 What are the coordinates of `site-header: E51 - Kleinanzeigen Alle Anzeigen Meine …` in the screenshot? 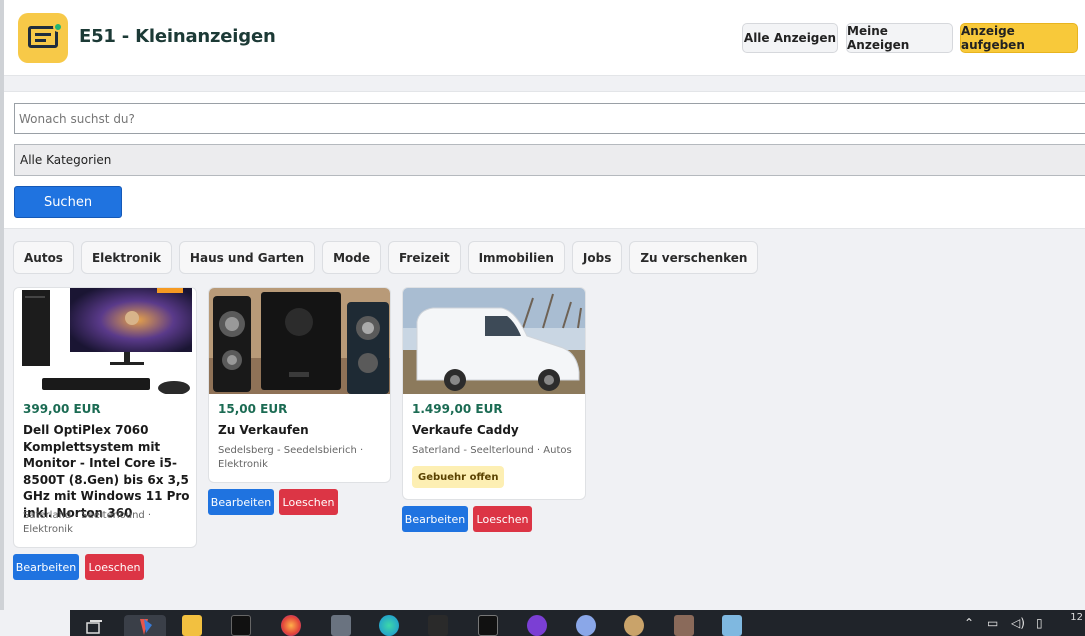 It's located at (544, 38).